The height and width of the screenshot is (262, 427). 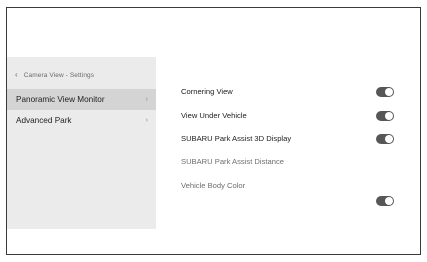 What do you see at coordinates (213, 186) in the screenshot?
I see `setting-vehicle-body-color: Vehicle Body Color` at bounding box center [213, 186].